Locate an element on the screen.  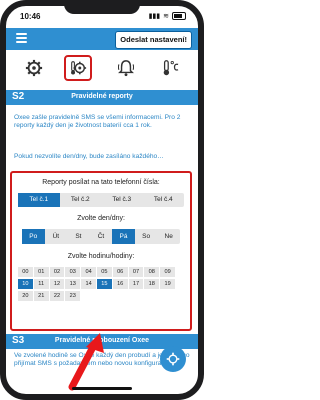
temperature-gear-icon is located at coordinates (79, 68).